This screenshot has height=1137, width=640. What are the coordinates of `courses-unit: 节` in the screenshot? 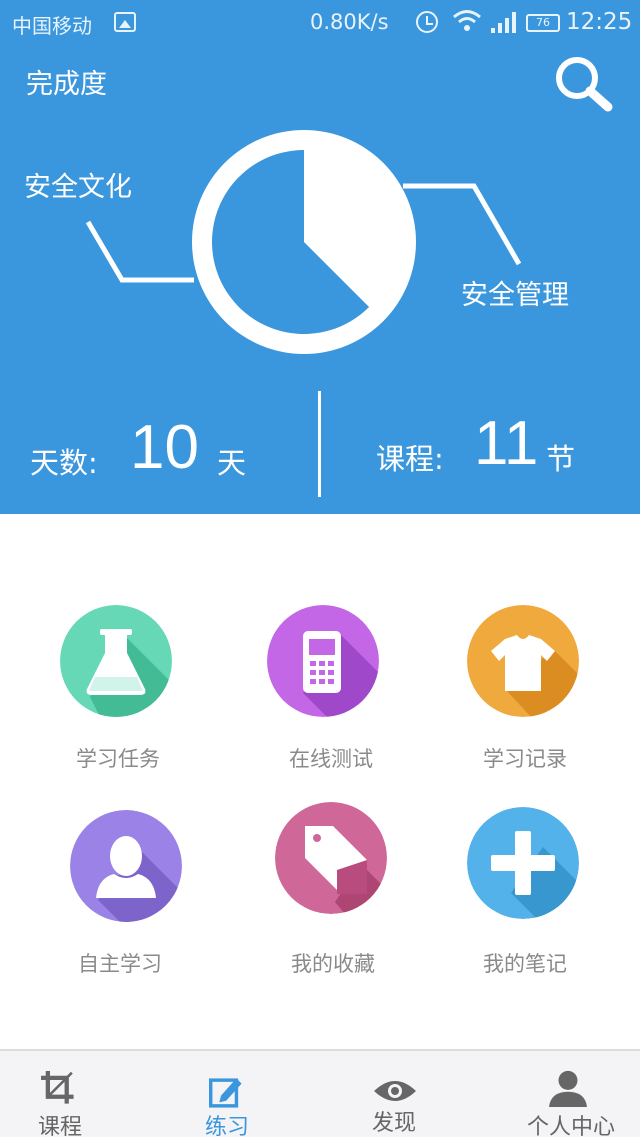 It's located at (561, 459).